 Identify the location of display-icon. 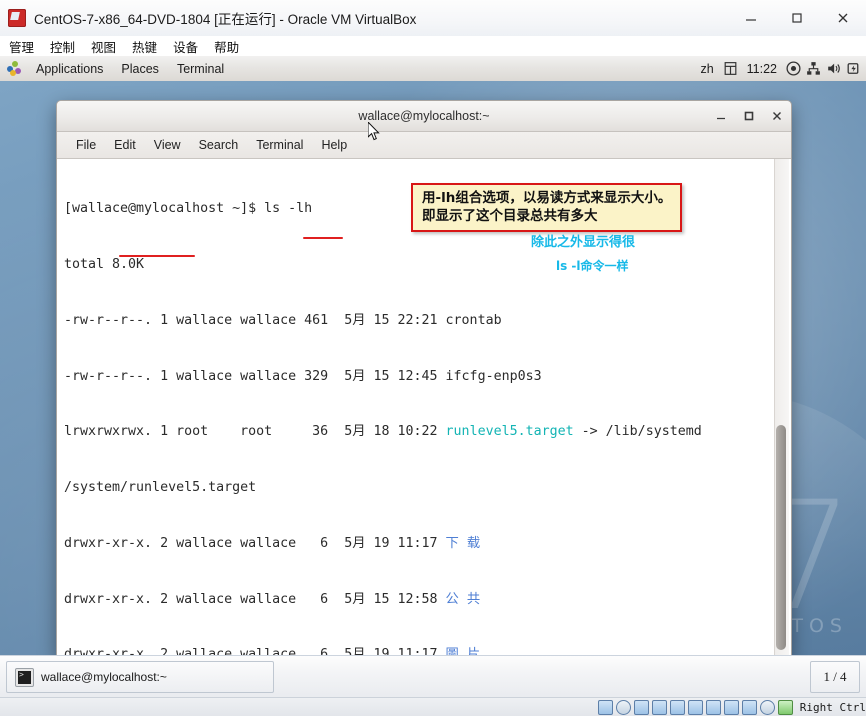
(713, 707).